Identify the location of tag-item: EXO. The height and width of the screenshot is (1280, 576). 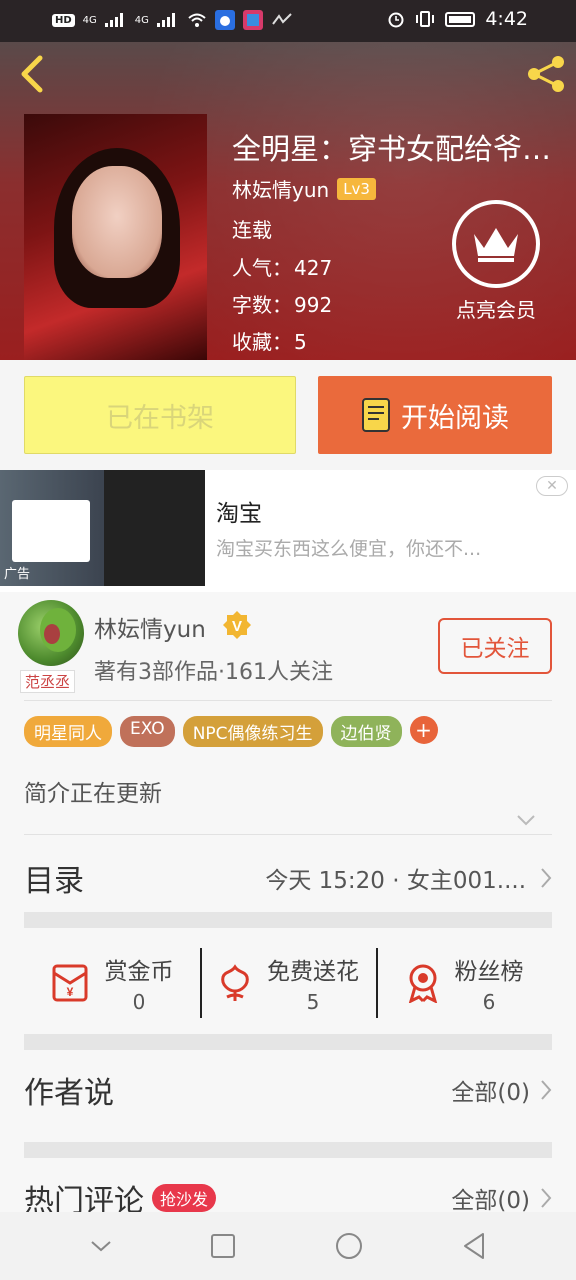
(147, 731).